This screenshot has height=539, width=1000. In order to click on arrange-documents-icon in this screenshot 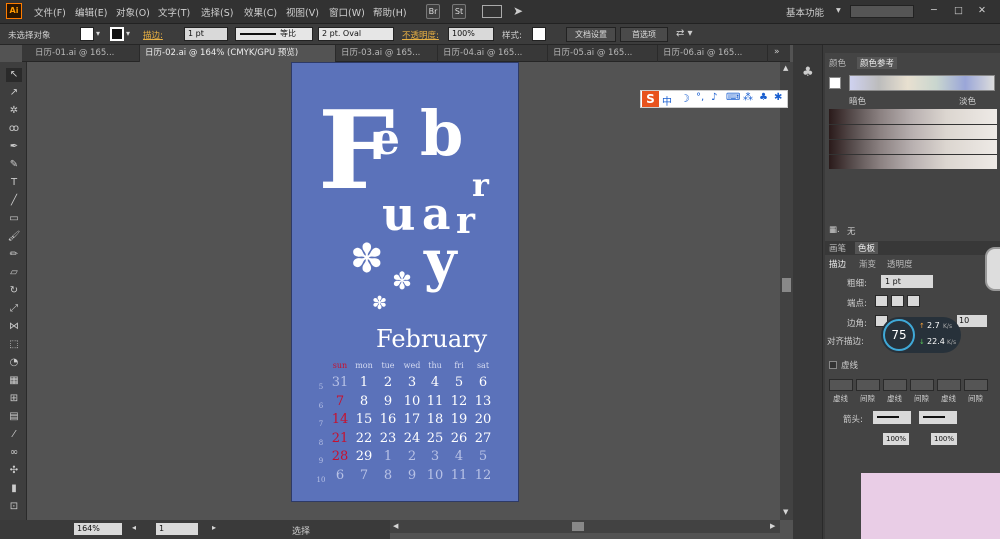, I will do `click(492, 11)`.